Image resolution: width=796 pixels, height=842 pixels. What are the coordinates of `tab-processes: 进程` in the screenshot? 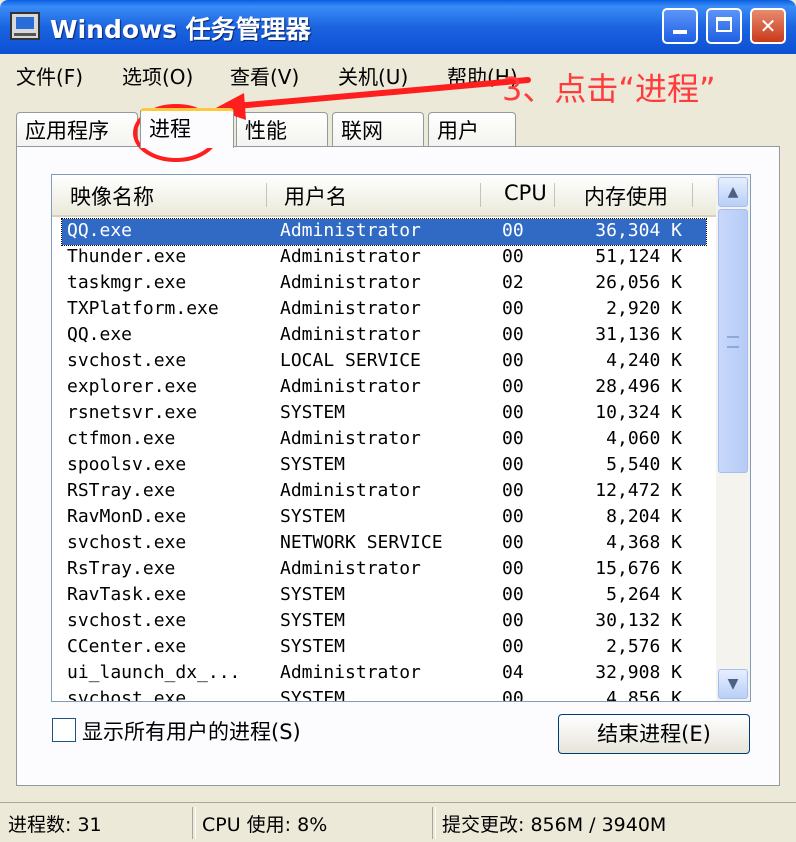 It's located at (187, 128).